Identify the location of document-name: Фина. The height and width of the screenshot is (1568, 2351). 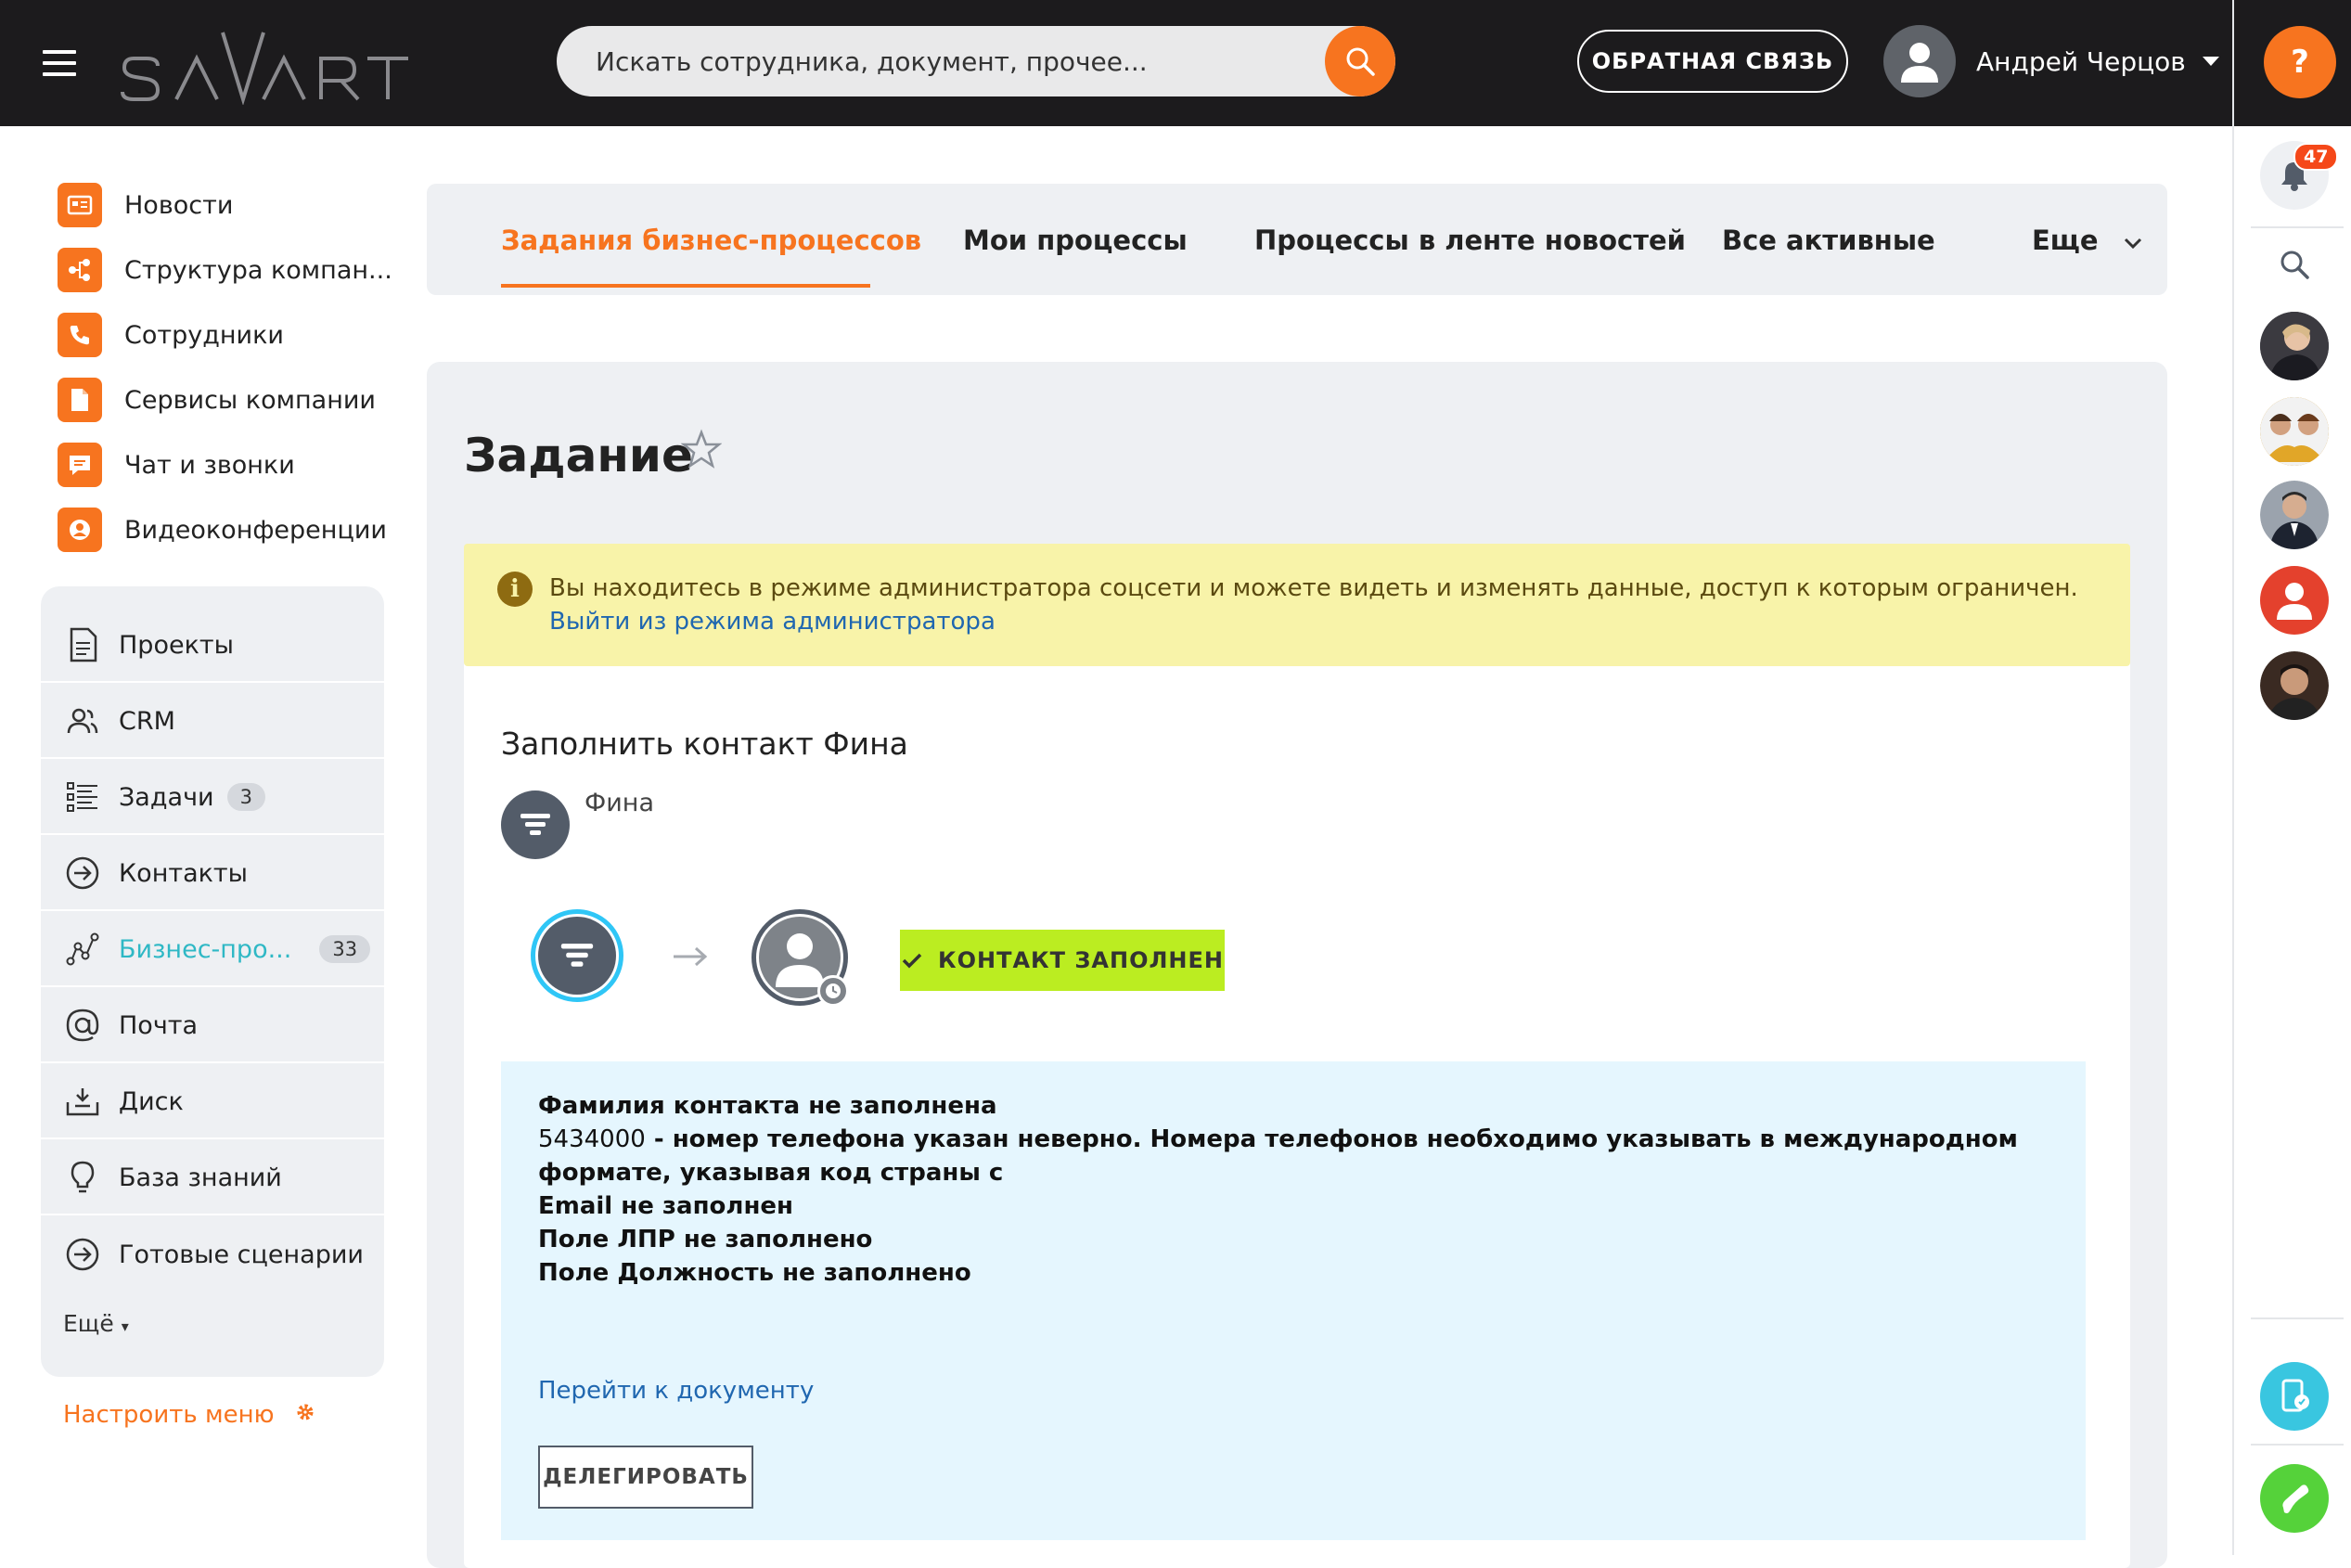
(619, 803).